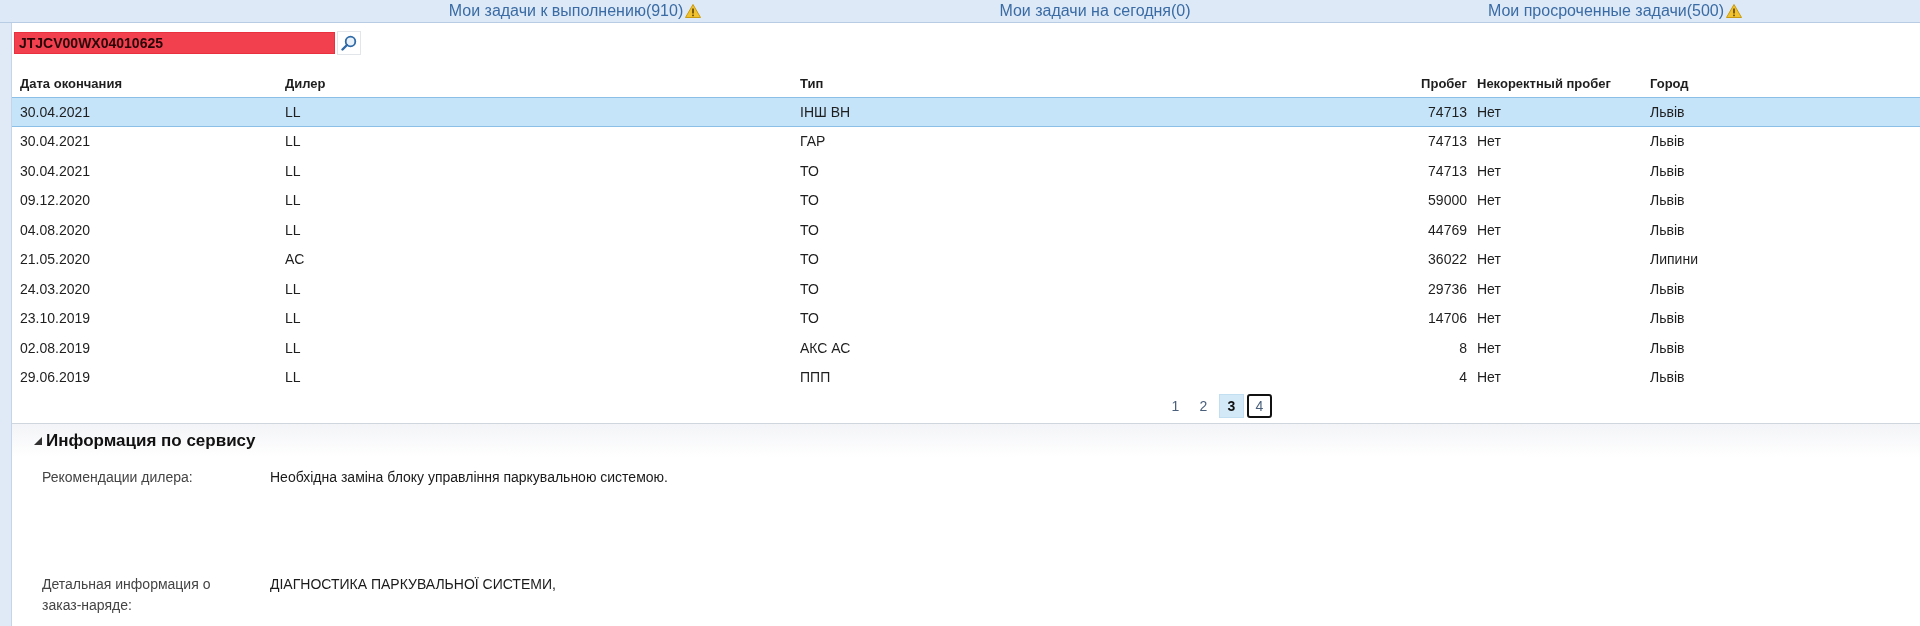 This screenshot has width=1920, height=626. What do you see at coordinates (118, 477) in the screenshot?
I see `field-label: Рекомендации дилера:` at bounding box center [118, 477].